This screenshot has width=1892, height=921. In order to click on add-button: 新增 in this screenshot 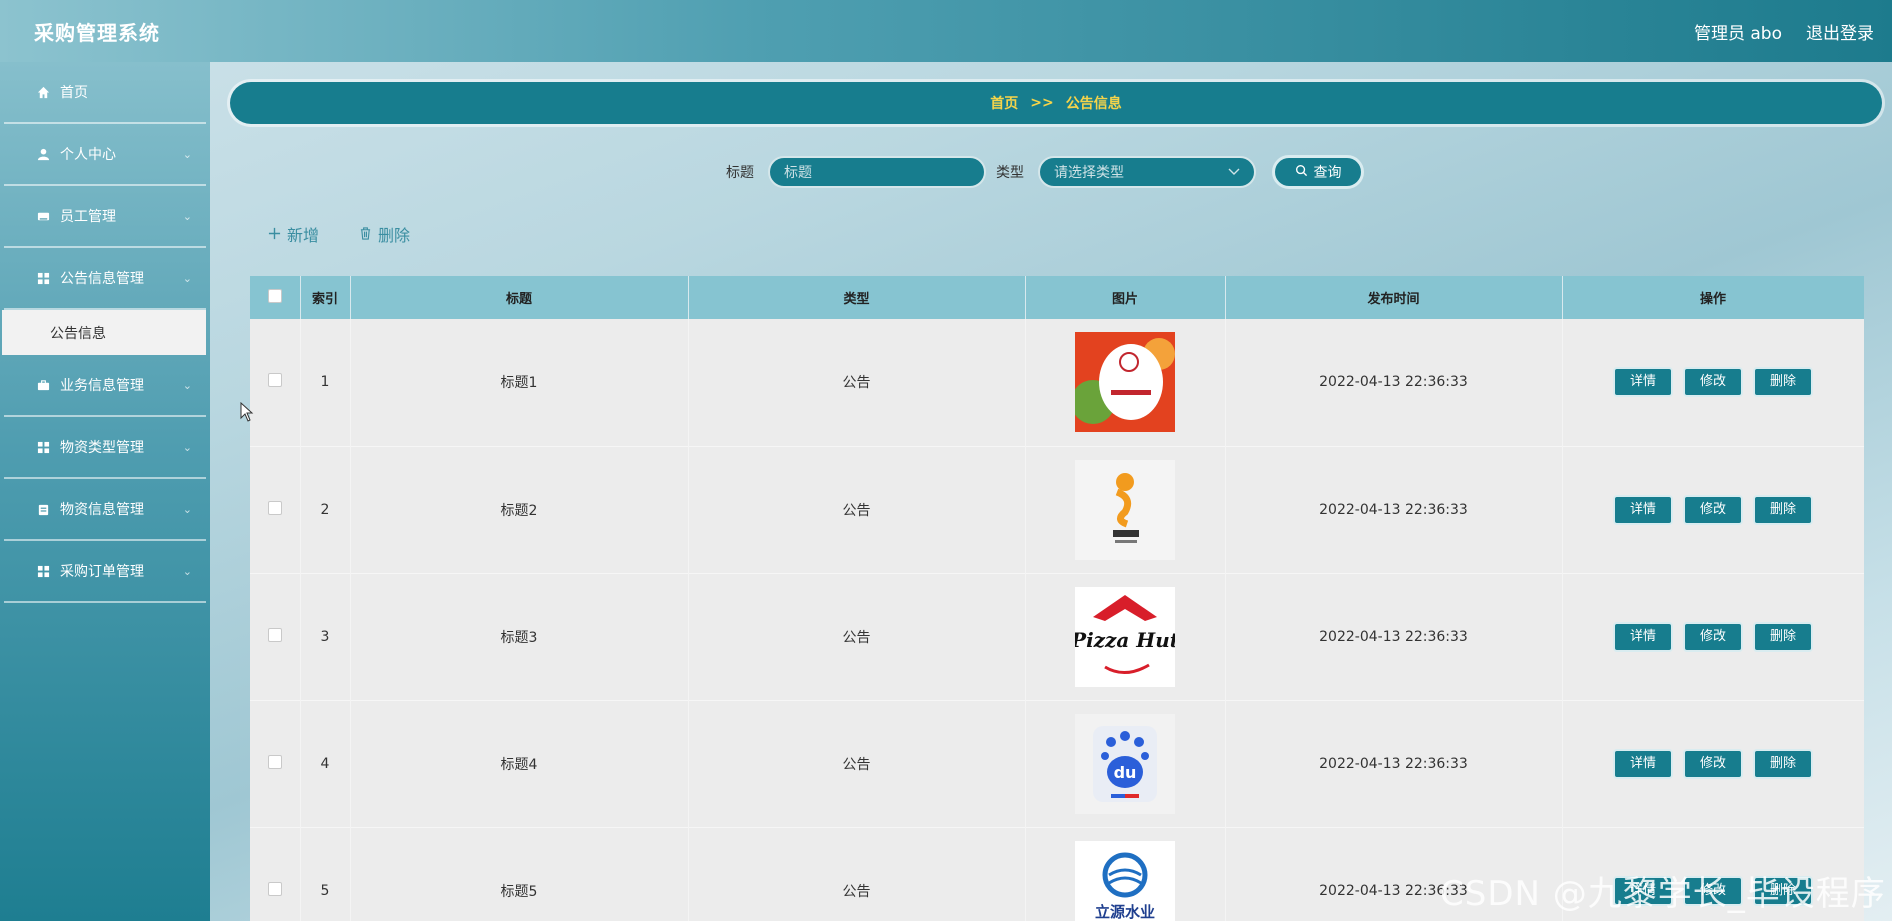, I will do `click(293, 234)`.